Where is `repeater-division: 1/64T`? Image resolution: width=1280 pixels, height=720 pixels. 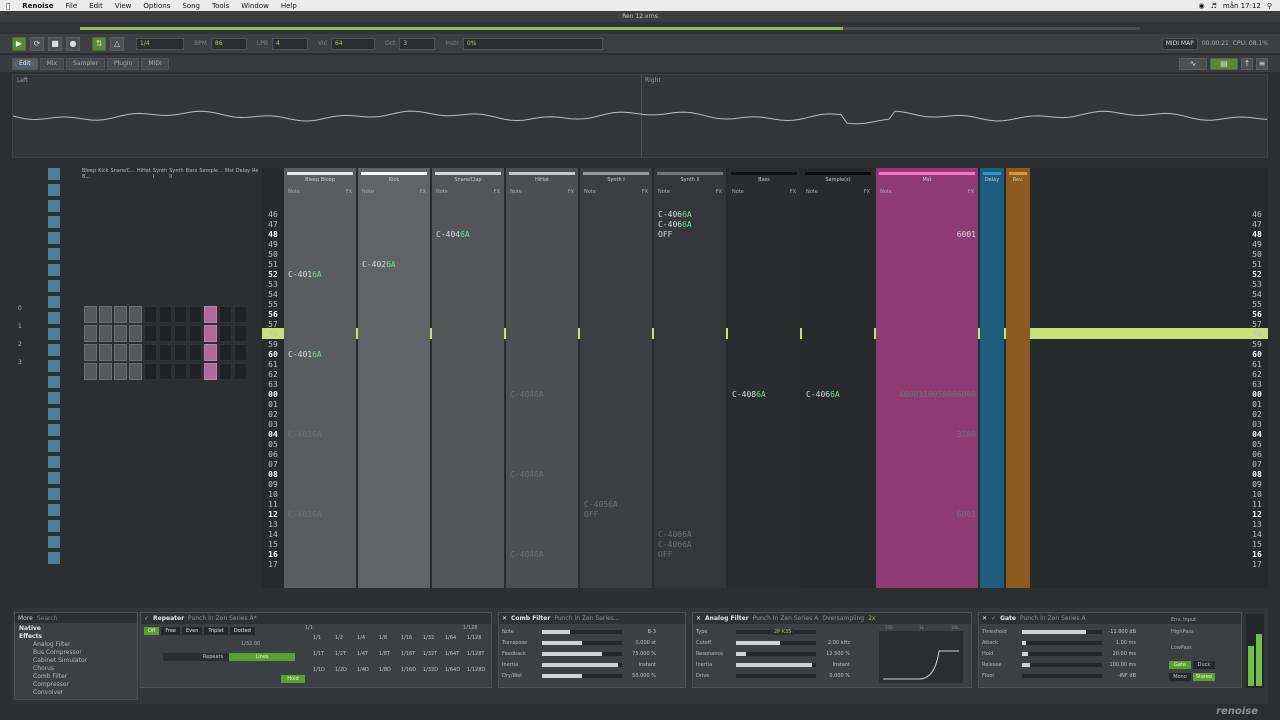 repeater-division: 1/64T is located at coordinates (456, 659).